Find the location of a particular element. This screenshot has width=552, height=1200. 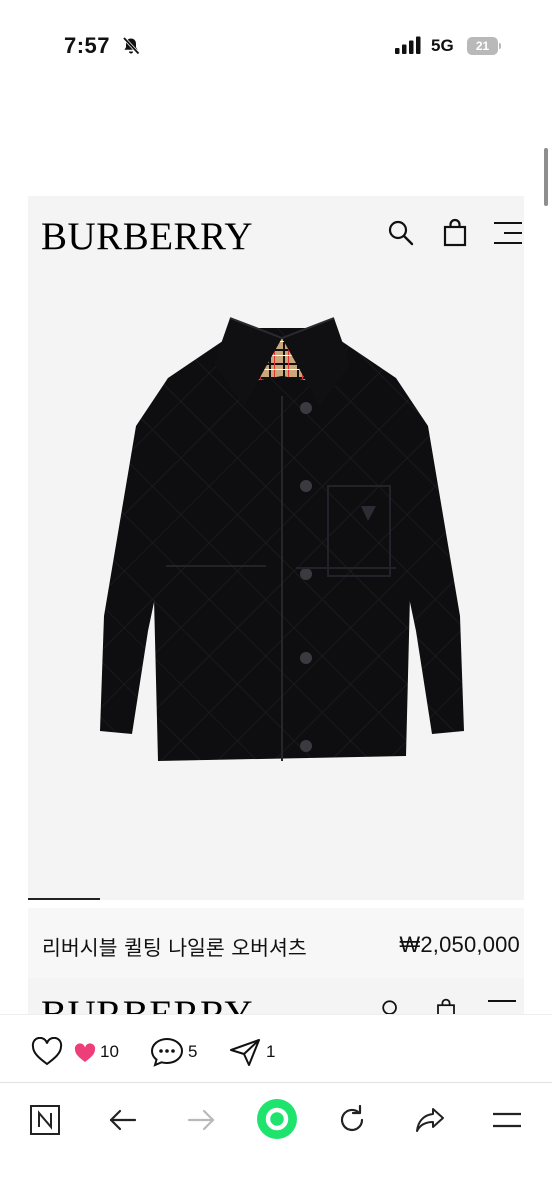

browser-toolbar is located at coordinates (276, 1141).